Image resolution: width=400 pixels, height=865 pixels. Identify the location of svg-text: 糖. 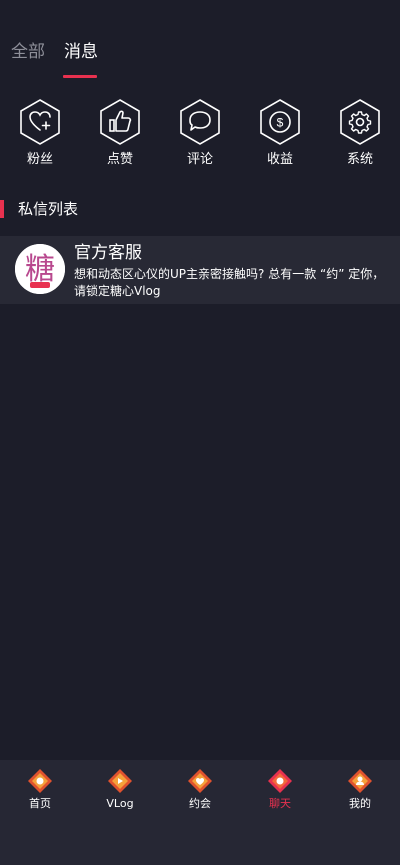
(40, 269).